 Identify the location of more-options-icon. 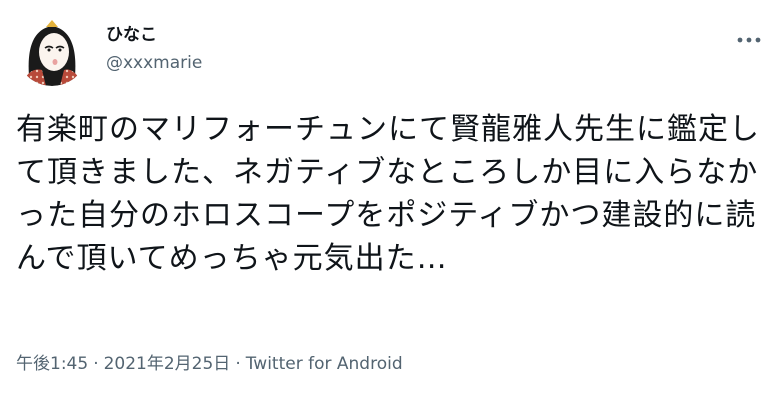
(749, 40).